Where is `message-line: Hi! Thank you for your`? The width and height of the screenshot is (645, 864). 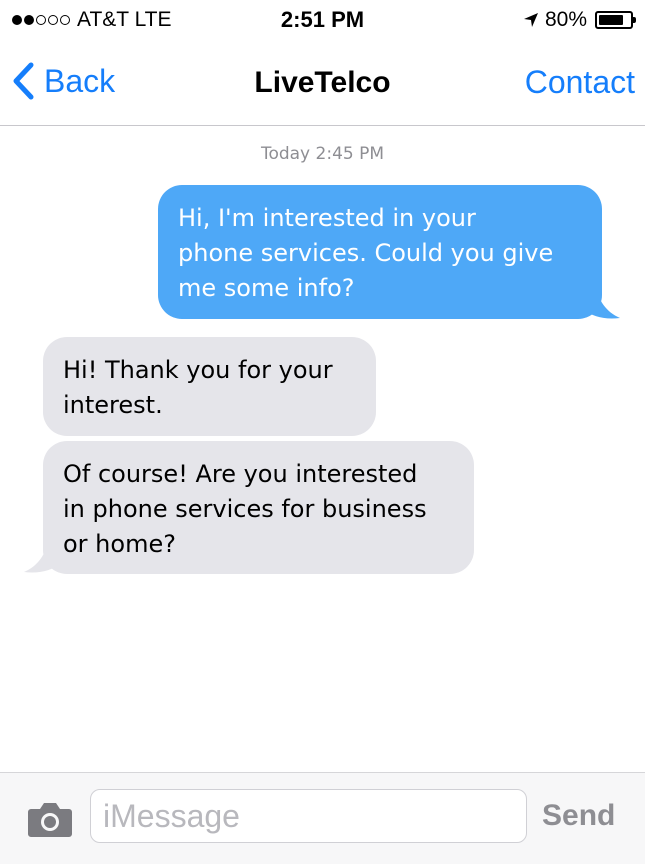
message-line: Hi! Thank you for your is located at coordinates (198, 370).